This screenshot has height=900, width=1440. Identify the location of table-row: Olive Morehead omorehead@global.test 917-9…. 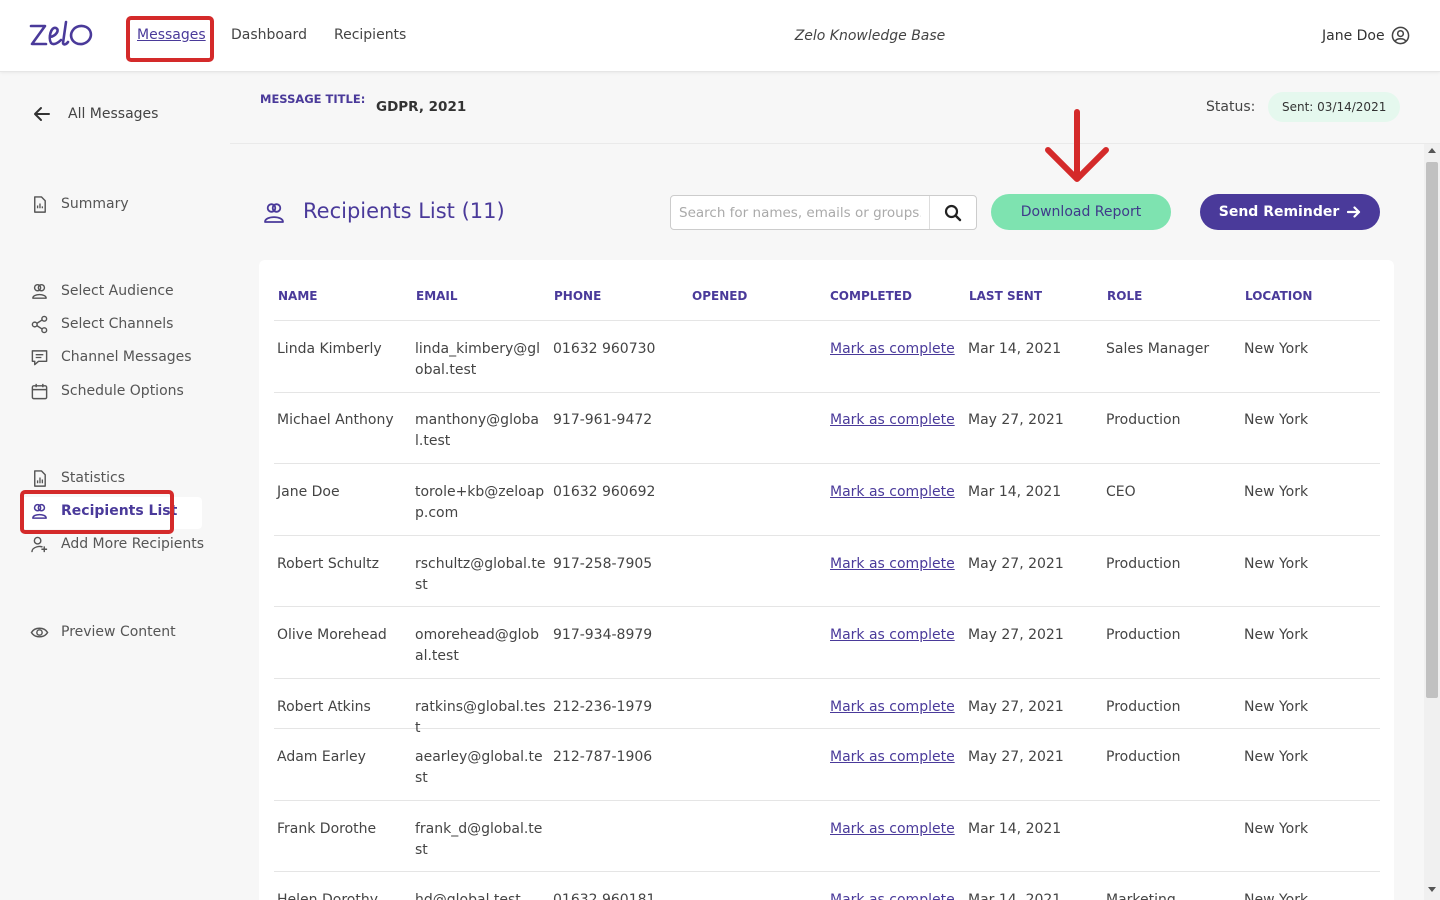
(827, 643).